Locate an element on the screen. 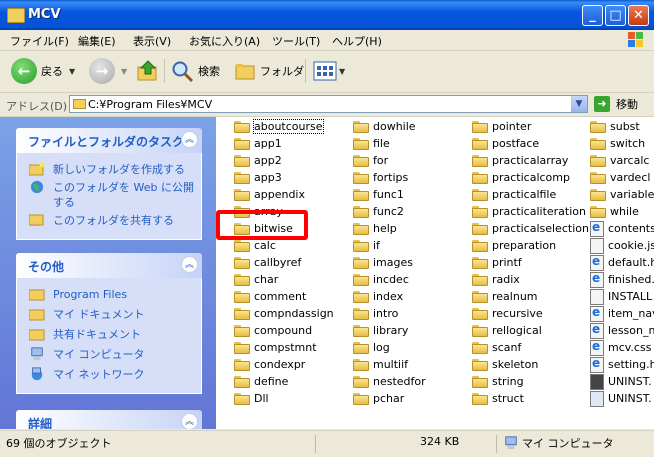 This screenshot has height=457, width=654. file-item: define is located at coordinates (261, 381).